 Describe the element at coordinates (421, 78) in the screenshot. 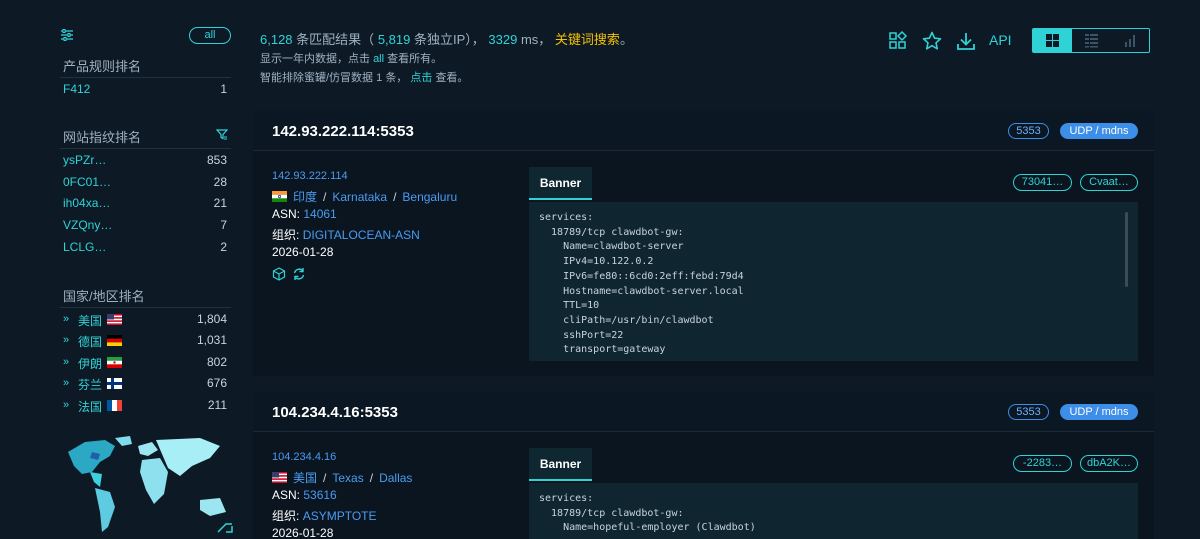

I see `click-link: 点击` at that location.